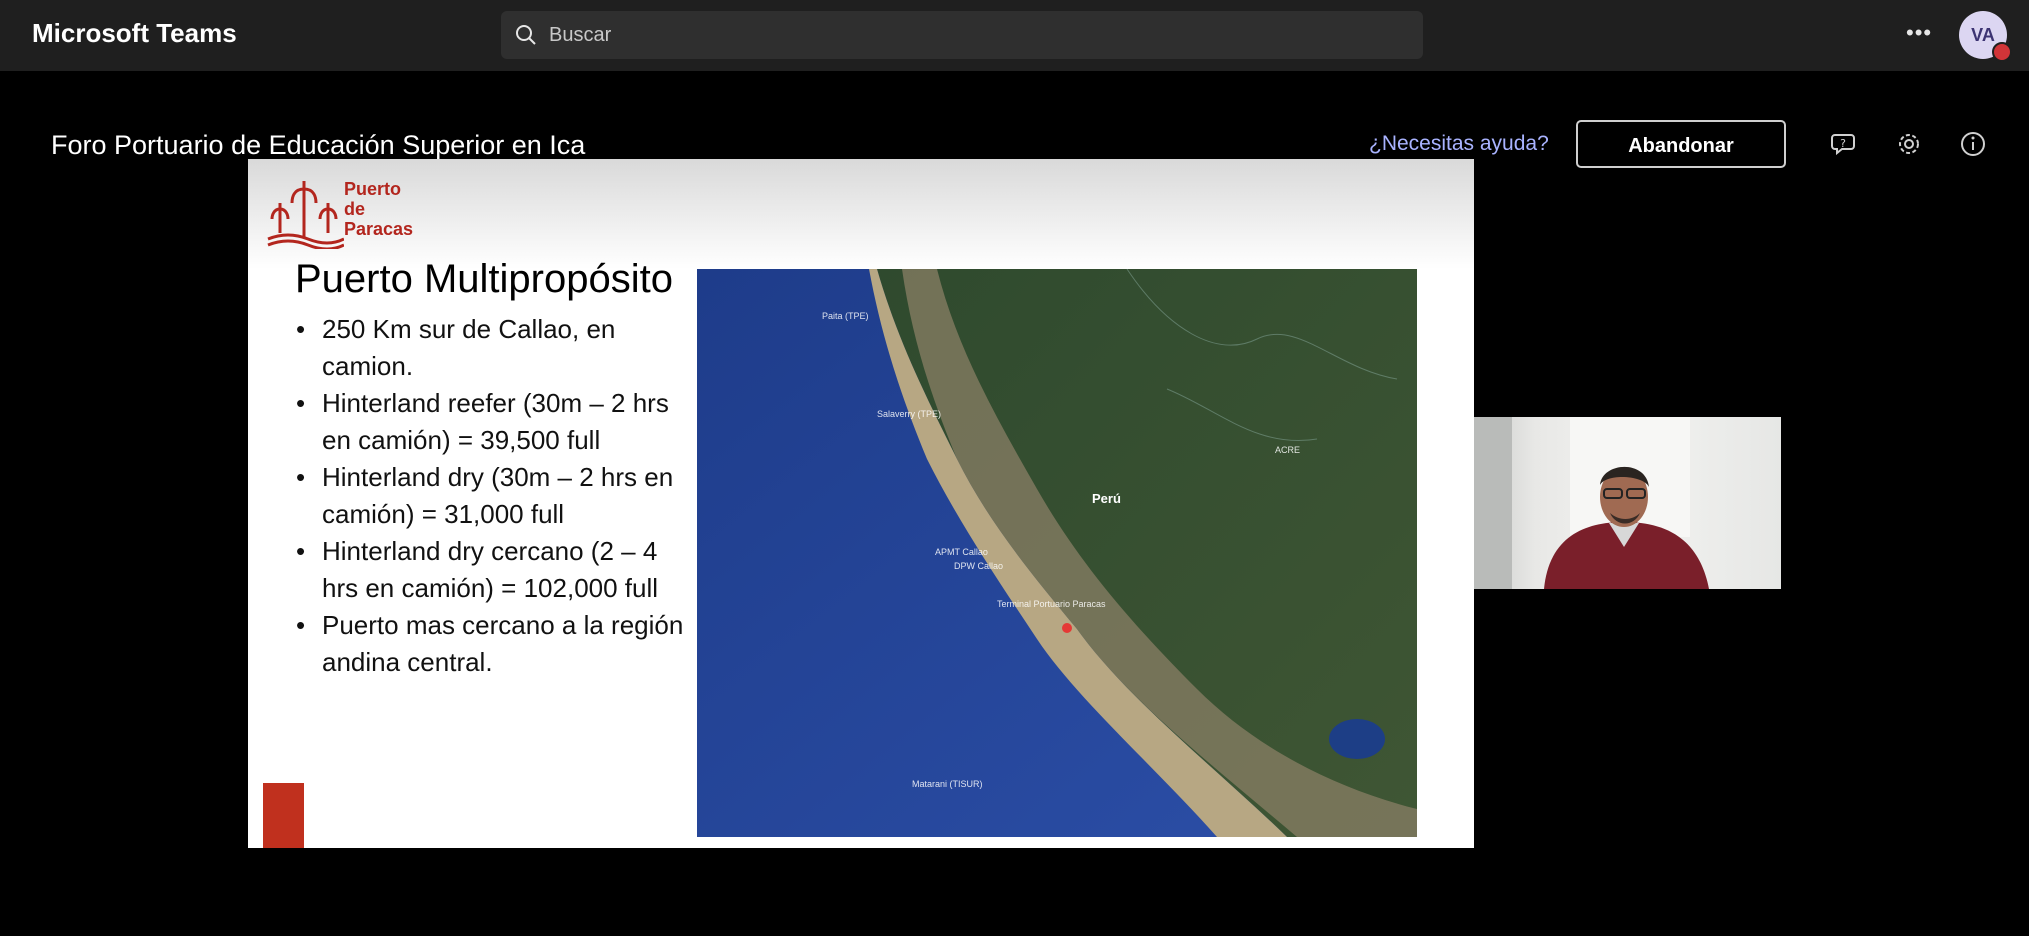 The height and width of the screenshot is (936, 2029). What do you see at coordinates (1288, 450) in the screenshot?
I see `map-label-acre: ACRE` at bounding box center [1288, 450].